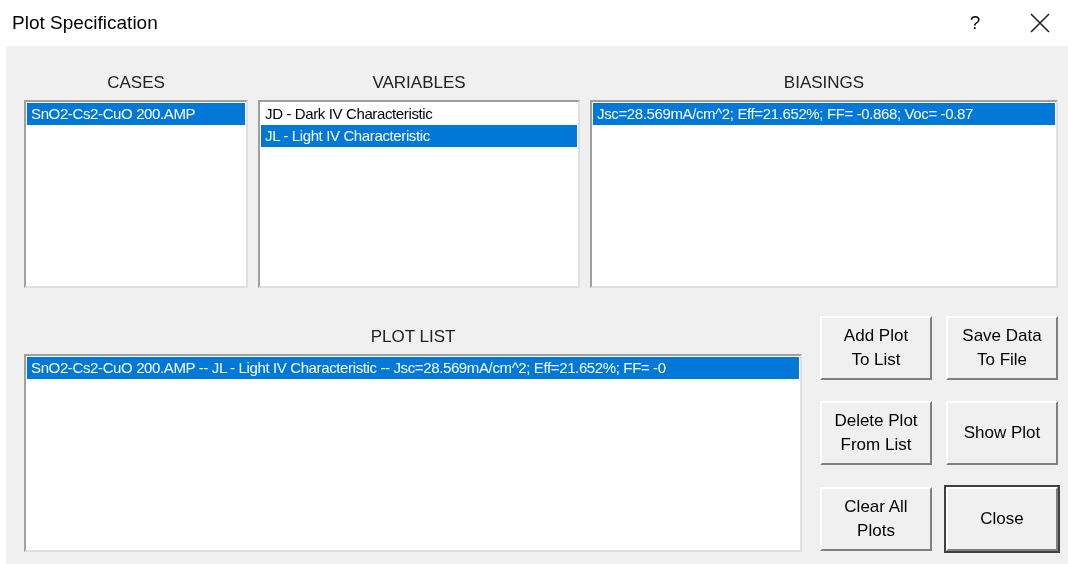 This screenshot has height=564, width=1068. I want to click on list-box: Jsc=28.569mA/cm^2; Eff=21.652%; FF= -0.868; Voc= -0.87, so click(824, 194).